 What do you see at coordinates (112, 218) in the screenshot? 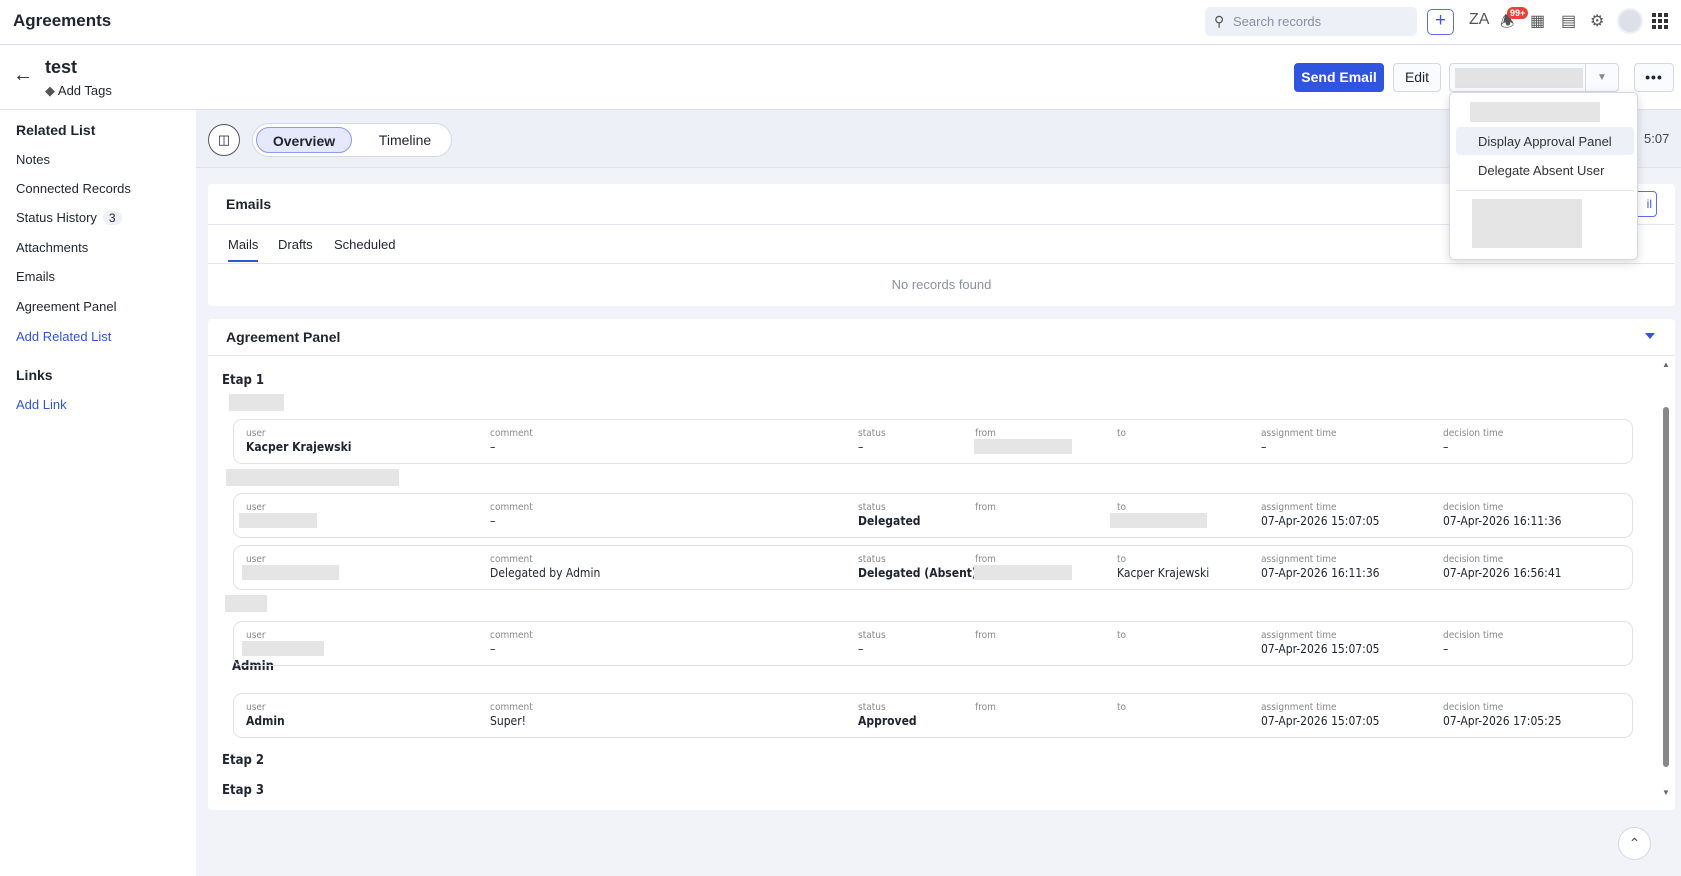
I see `count-badge: 3` at bounding box center [112, 218].